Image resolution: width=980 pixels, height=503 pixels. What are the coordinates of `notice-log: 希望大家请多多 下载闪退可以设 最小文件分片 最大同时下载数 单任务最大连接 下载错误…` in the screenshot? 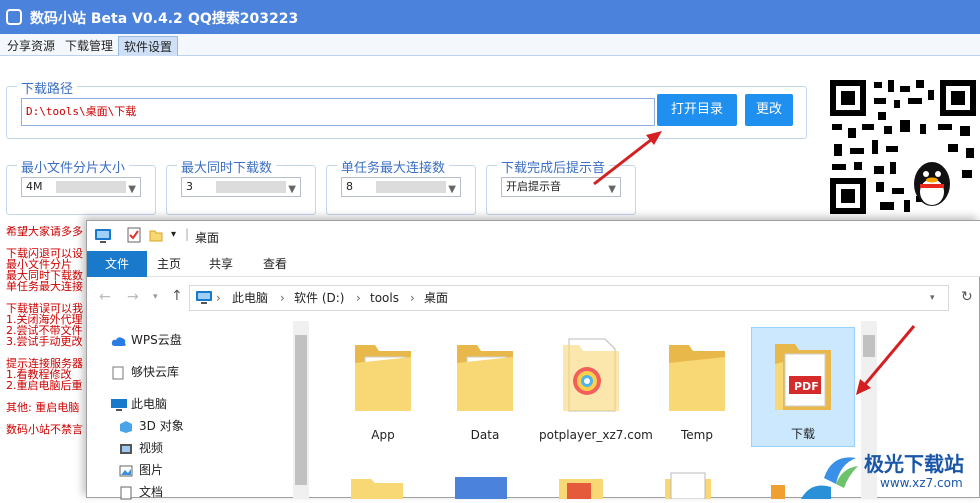 It's located at (46, 362).